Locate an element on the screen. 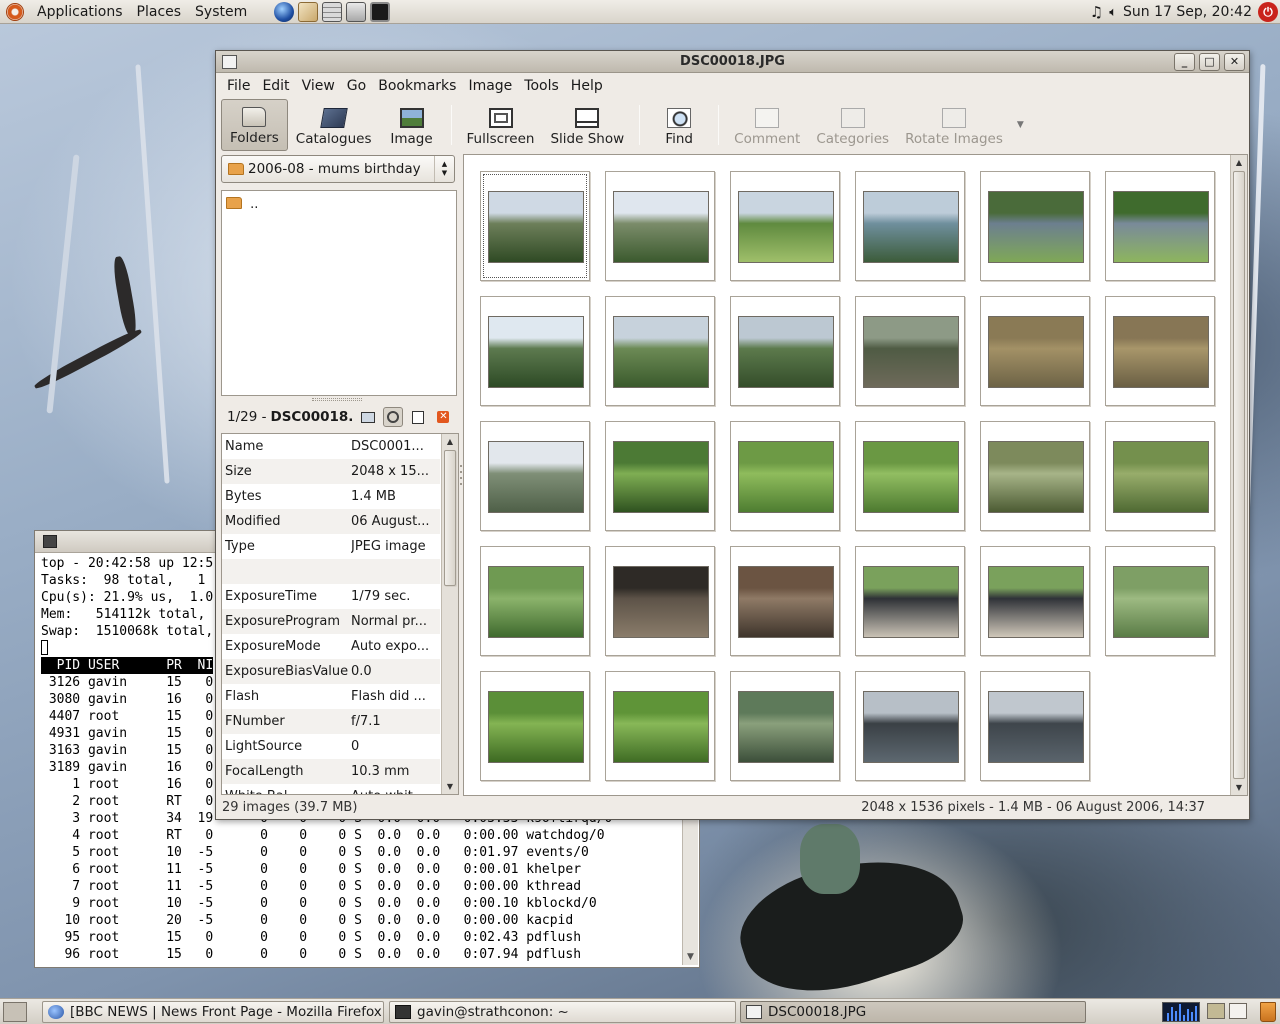 The width and height of the screenshot is (1280, 1024). menu-edit: Edit is located at coordinates (275, 86).